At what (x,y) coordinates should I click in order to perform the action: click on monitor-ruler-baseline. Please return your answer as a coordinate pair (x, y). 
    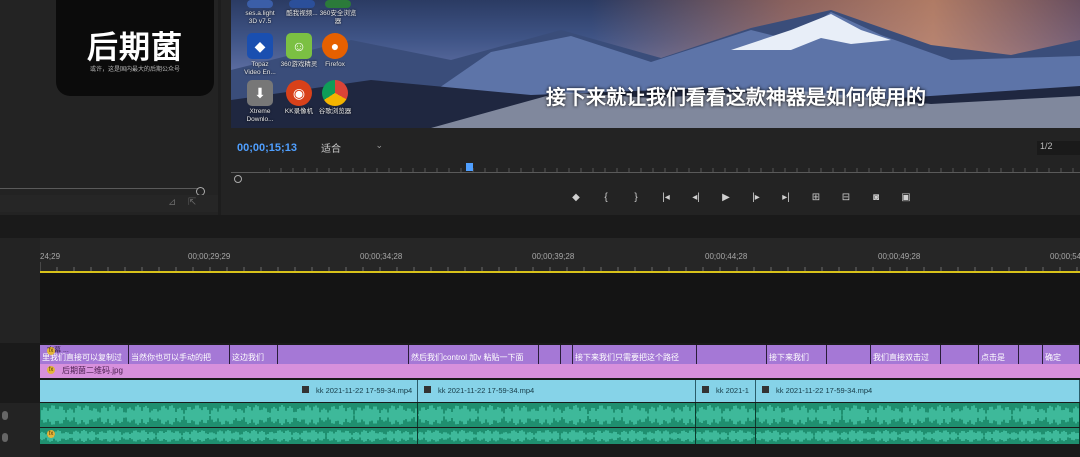
    Looking at the image, I should click on (655, 172).